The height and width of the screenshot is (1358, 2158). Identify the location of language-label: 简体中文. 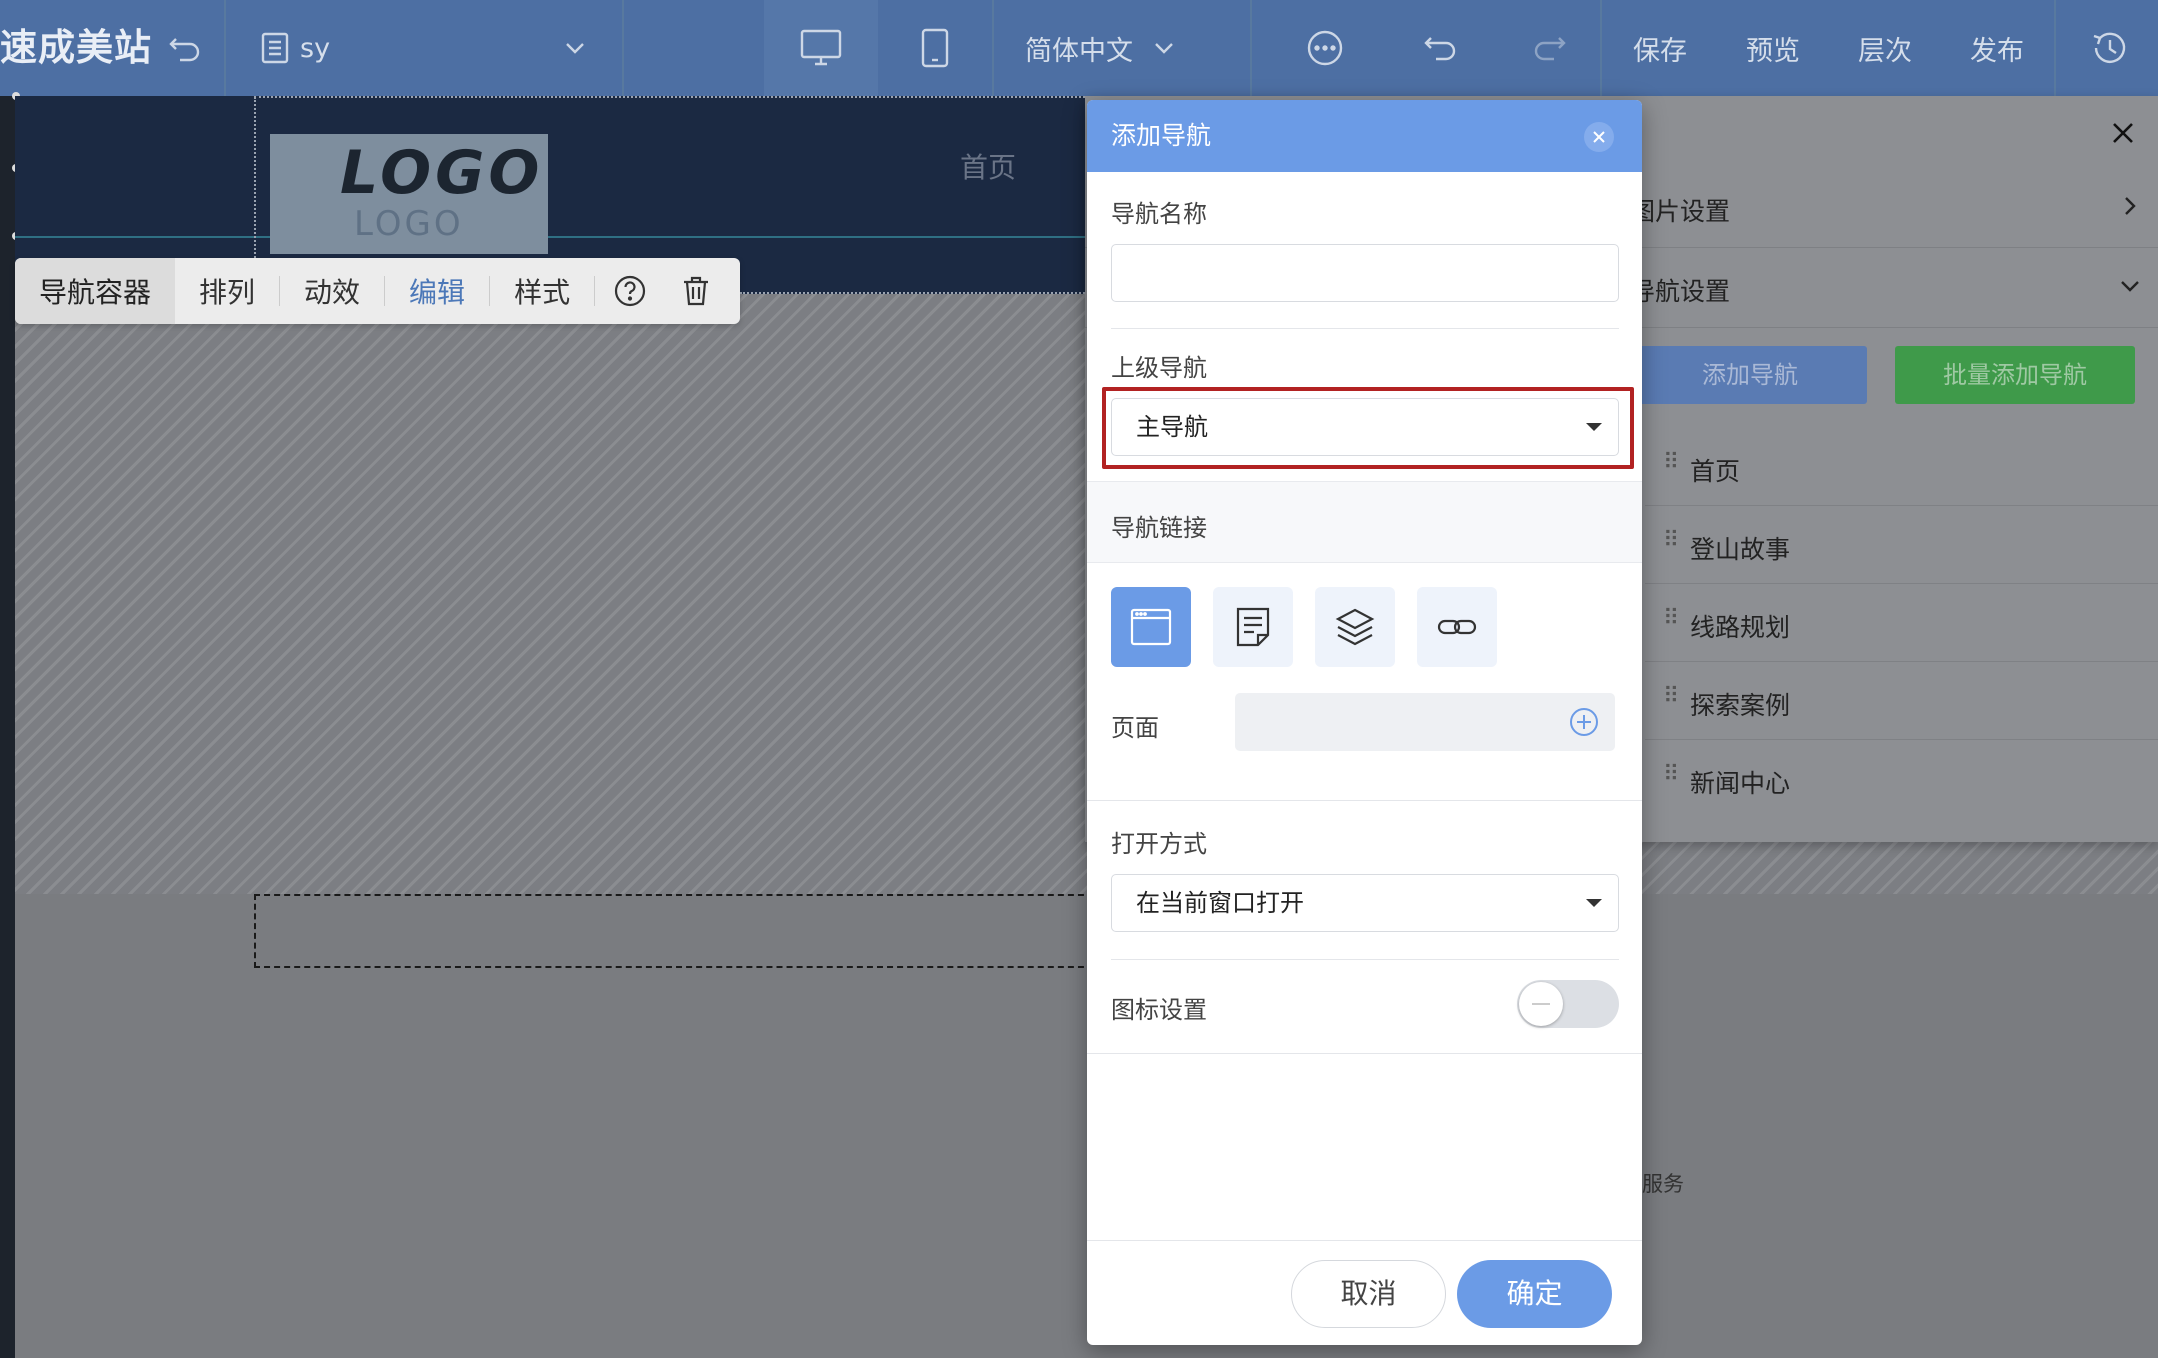
(1079, 51).